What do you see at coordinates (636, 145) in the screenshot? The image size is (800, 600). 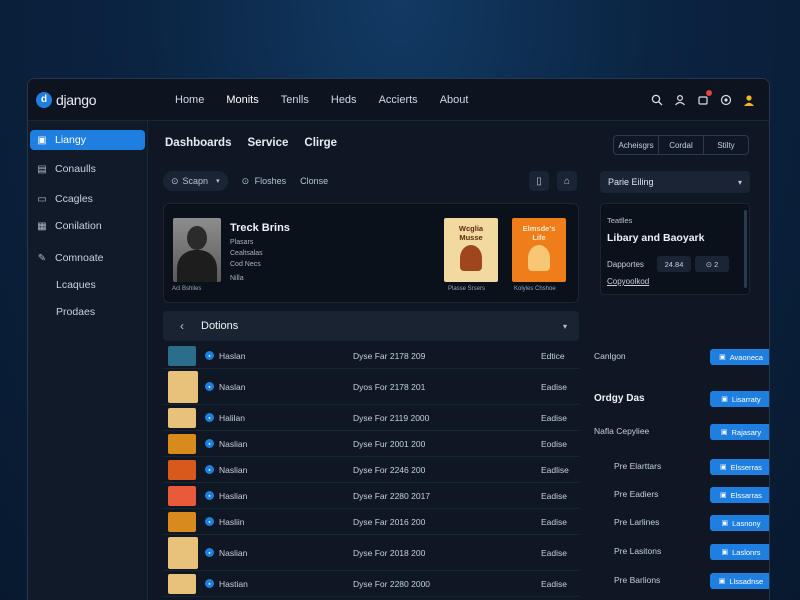 I see `segment-option: Acheisgrs` at bounding box center [636, 145].